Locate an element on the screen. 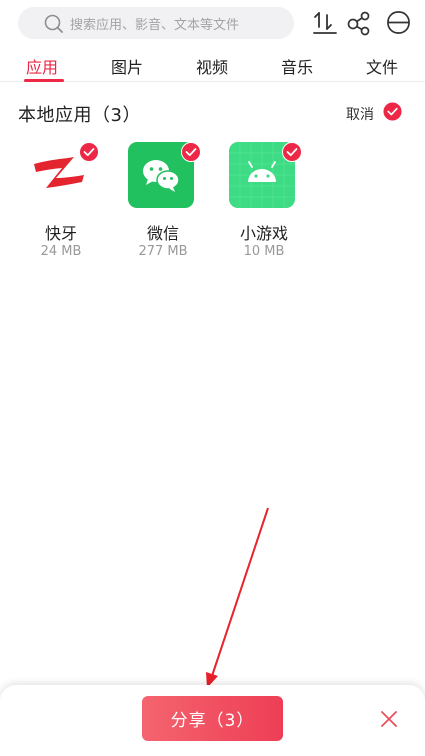  menu-icon is located at coordinates (399, 23).